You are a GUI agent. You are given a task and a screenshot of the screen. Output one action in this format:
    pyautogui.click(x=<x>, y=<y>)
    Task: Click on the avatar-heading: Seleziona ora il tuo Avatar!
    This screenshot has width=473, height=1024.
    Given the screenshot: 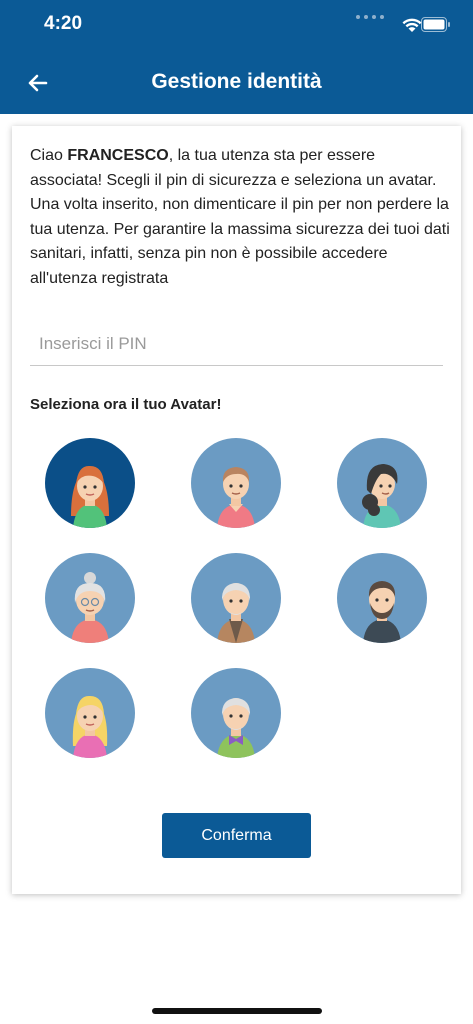 What is the action you would take?
    pyautogui.click(x=126, y=404)
    